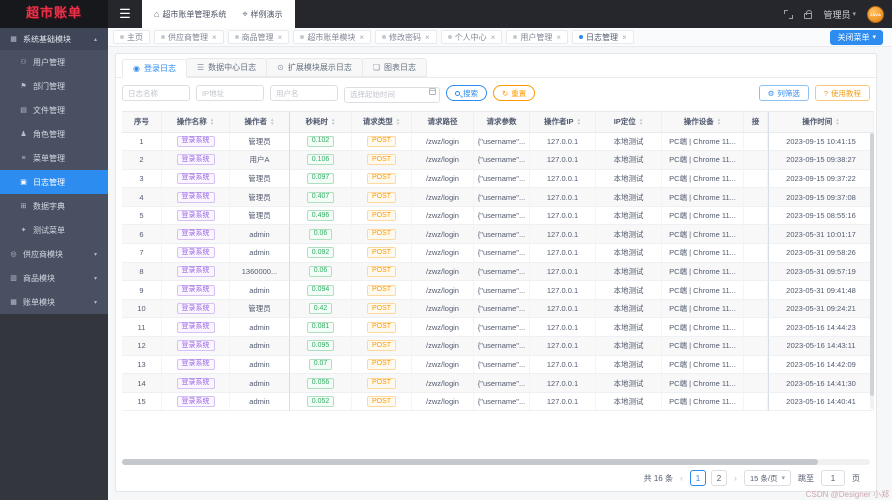 This screenshot has width=892, height=500. What do you see at coordinates (189, 37) in the screenshot?
I see `page-tab-供应商管理: 供应商管理 ×` at bounding box center [189, 37].